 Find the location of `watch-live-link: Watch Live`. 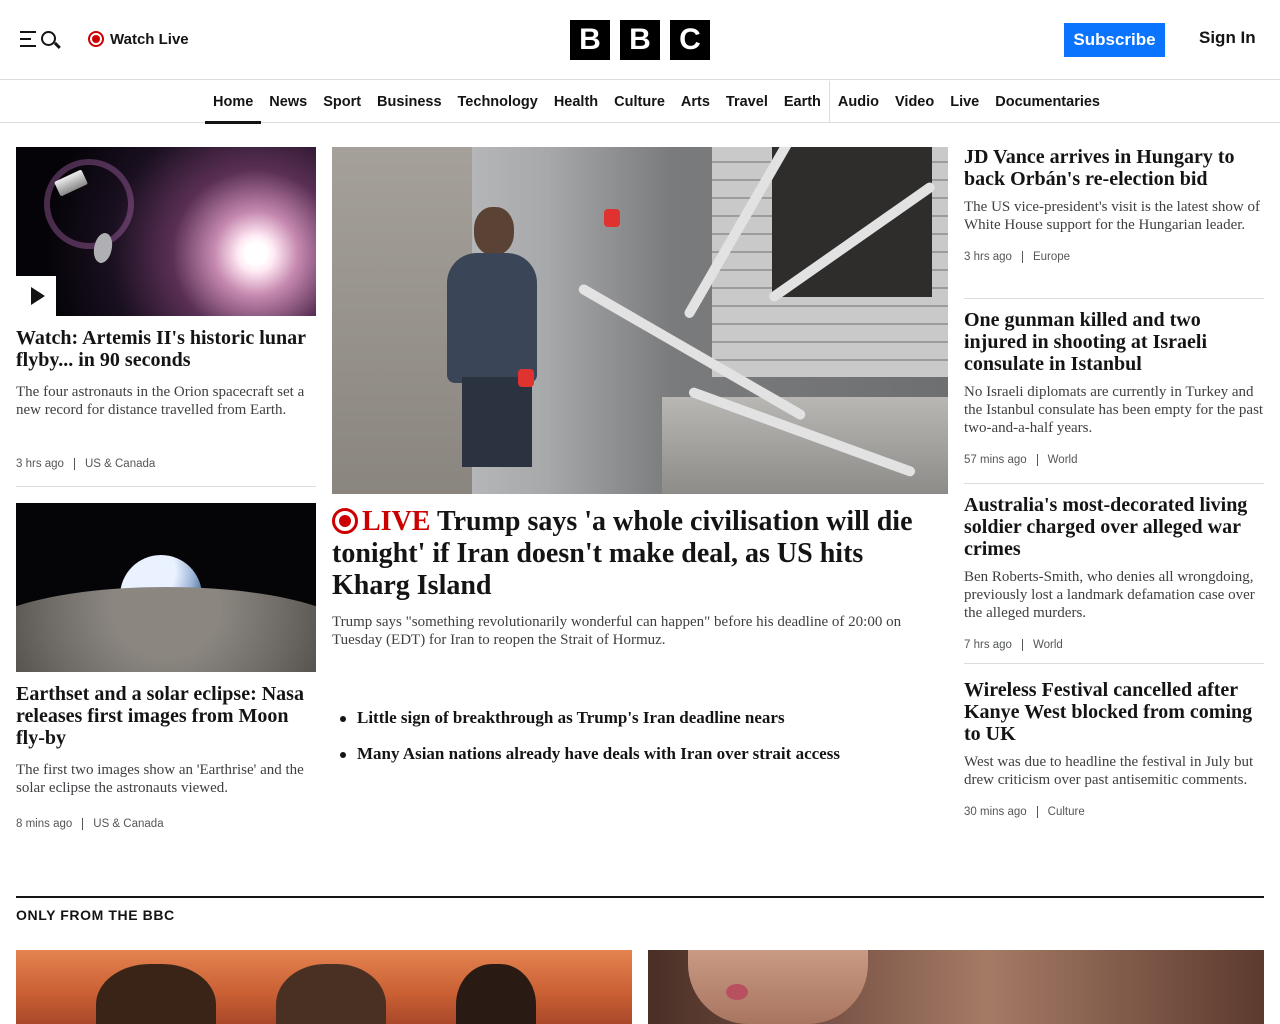

watch-live-link: Watch Live is located at coordinates (138, 39).